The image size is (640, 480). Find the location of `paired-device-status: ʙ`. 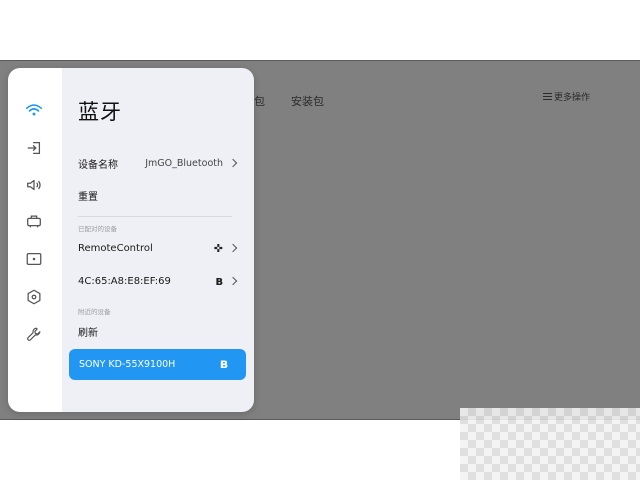

paired-device-status: ʙ is located at coordinates (226, 281).